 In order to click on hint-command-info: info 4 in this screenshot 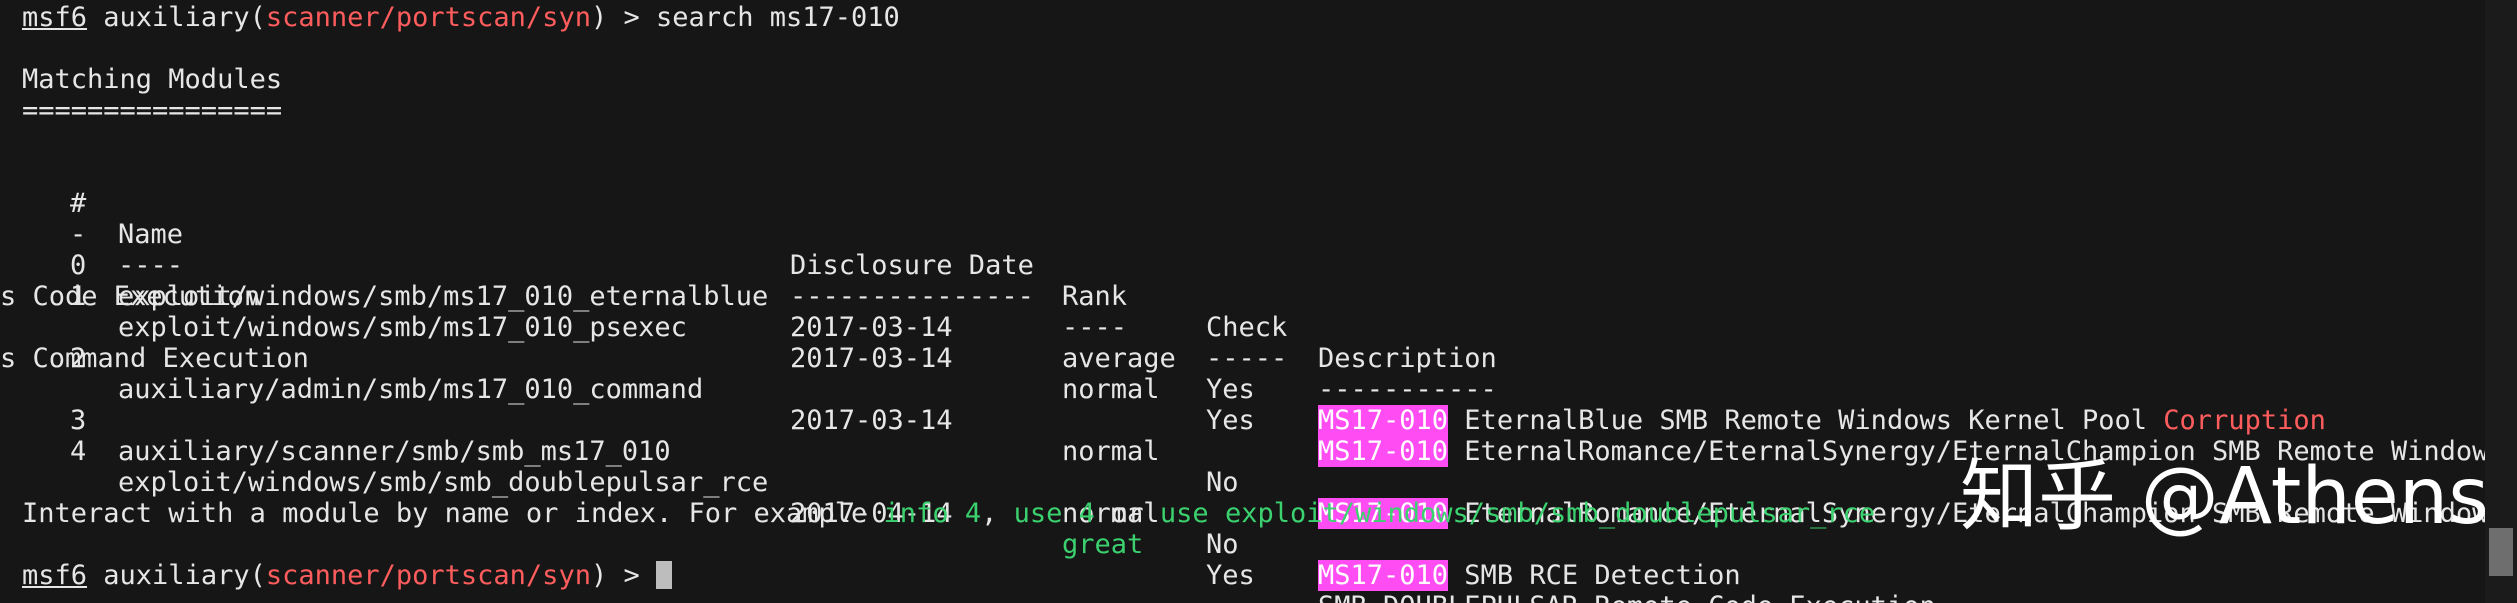, I will do `click(932, 513)`.